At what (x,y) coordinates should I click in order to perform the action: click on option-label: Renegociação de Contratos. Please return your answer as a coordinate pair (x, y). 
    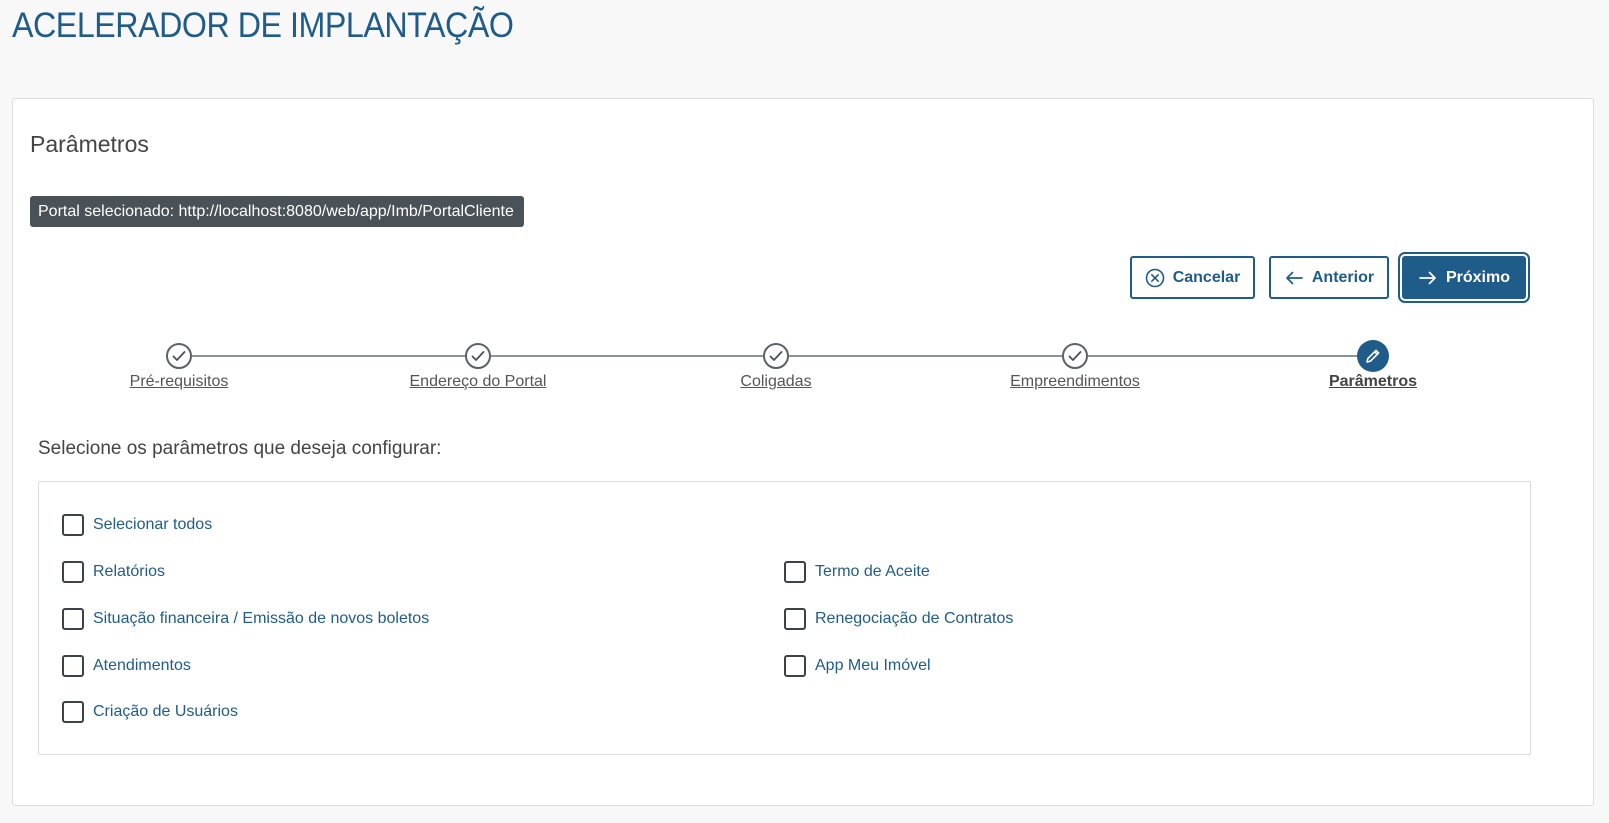
    Looking at the image, I should click on (914, 619).